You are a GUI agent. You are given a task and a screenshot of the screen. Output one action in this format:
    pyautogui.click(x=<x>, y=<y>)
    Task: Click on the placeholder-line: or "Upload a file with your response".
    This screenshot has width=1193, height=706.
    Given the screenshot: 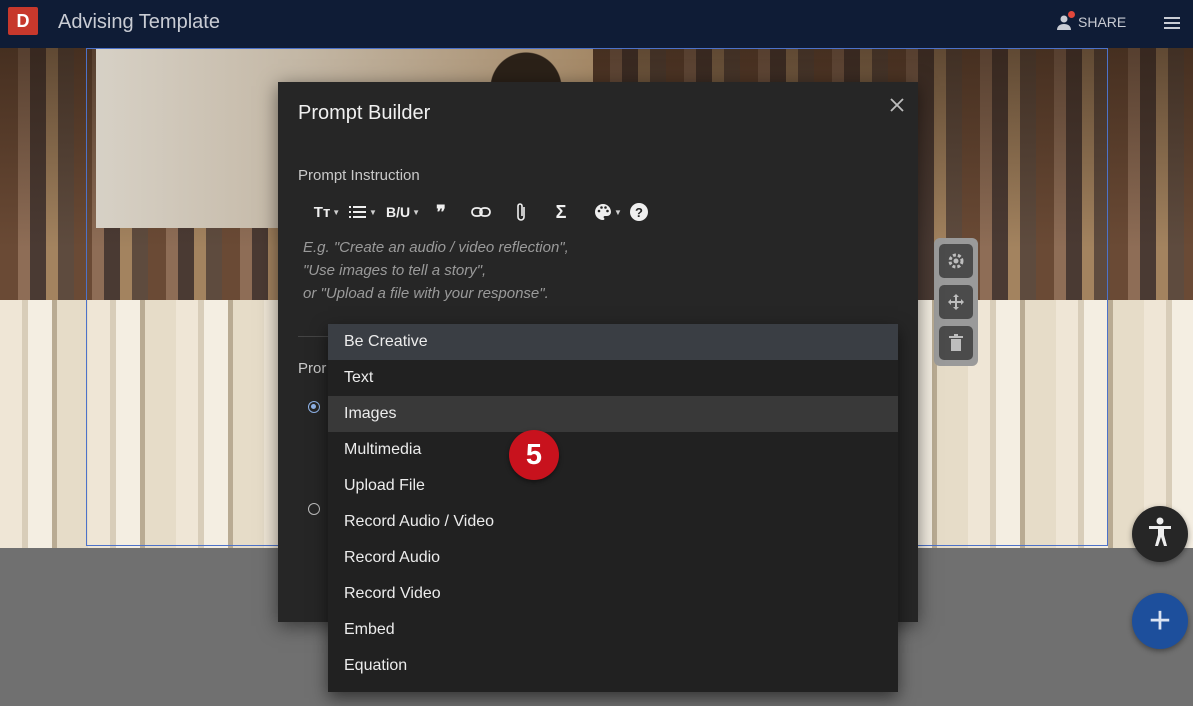 What is the action you would take?
    pyautogui.click(x=426, y=293)
    